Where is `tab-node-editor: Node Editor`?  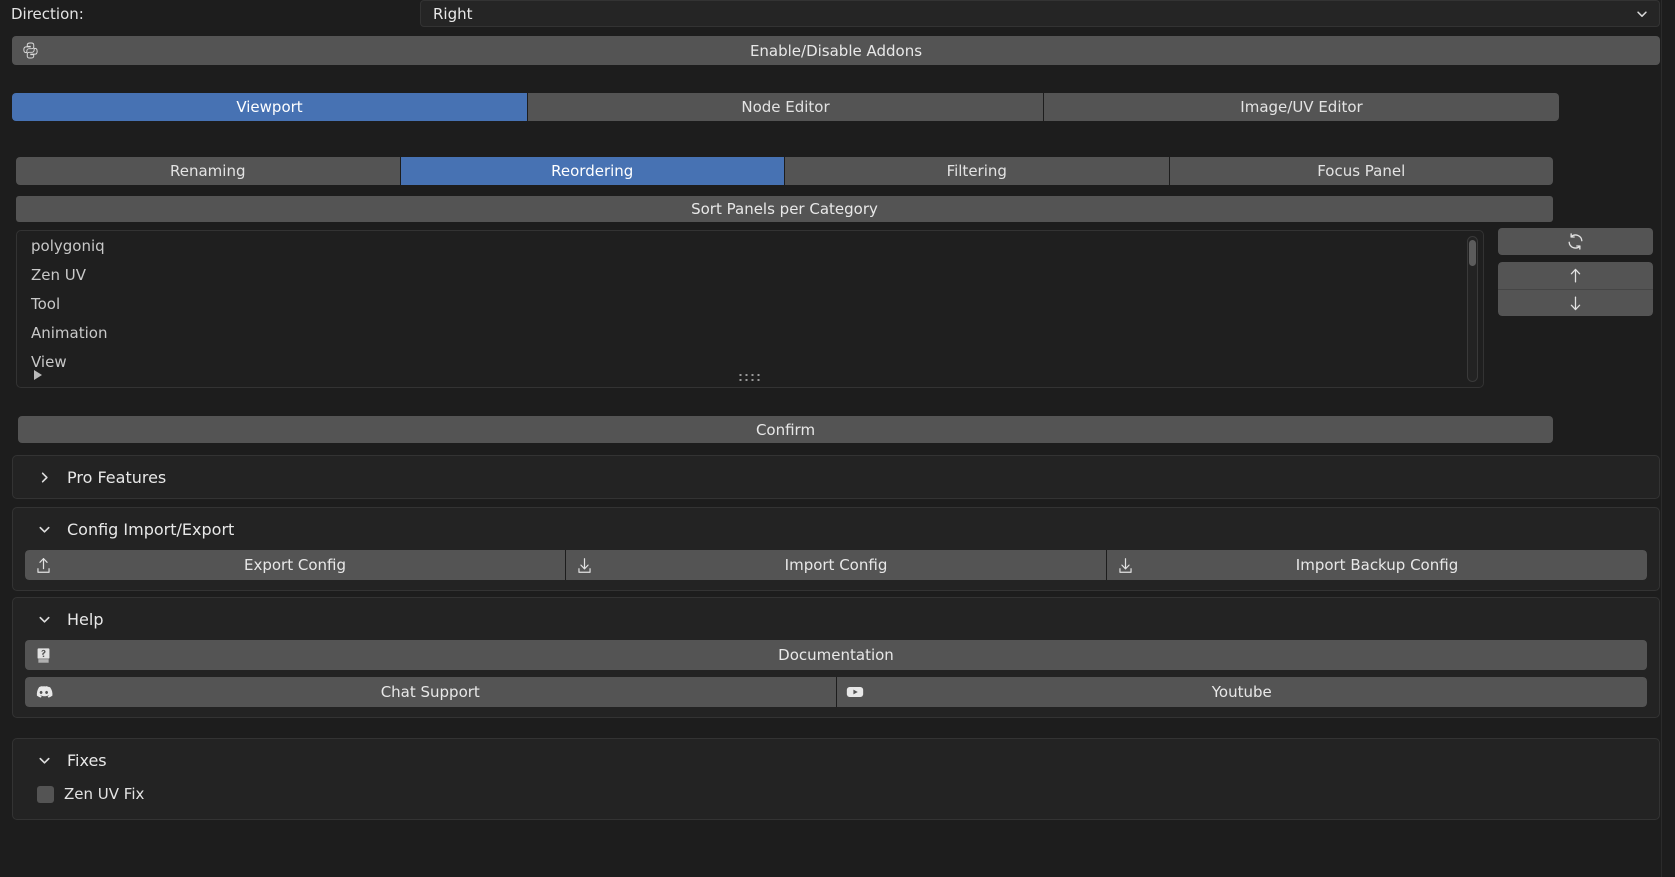 tab-node-editor: Node Editor is located at coordinates (786, 107).